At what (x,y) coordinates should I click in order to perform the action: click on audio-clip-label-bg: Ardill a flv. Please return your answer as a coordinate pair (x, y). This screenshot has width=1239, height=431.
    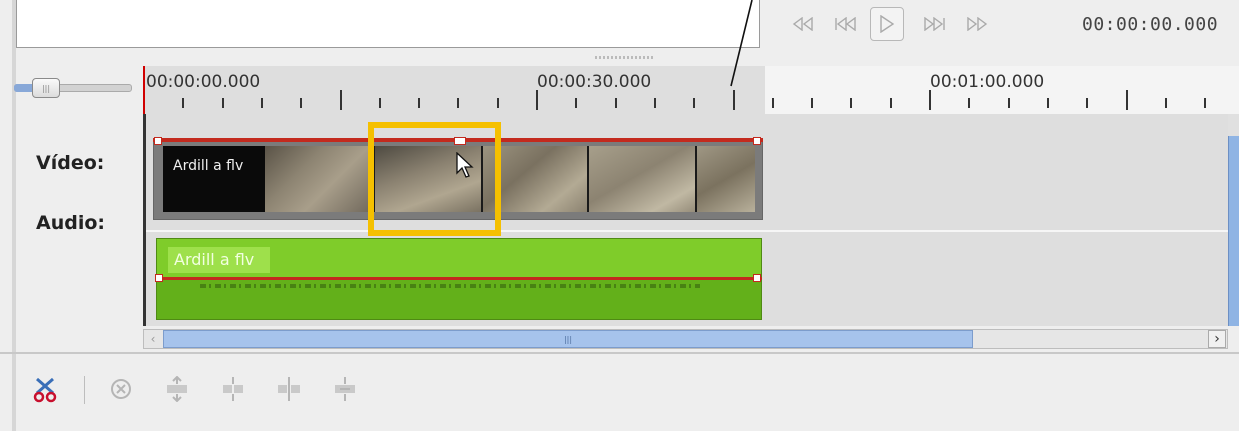
    Looking at the image, I should click on (219, 260).